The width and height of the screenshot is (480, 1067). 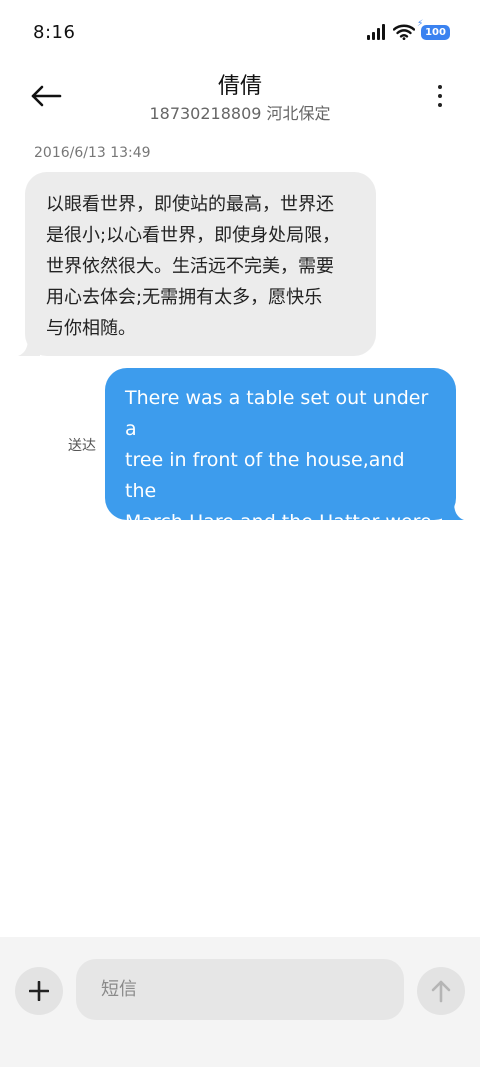 I want to click on message-line: 用心去体会;无需拥有太多，愿快乐, so click(x=184, y=297).